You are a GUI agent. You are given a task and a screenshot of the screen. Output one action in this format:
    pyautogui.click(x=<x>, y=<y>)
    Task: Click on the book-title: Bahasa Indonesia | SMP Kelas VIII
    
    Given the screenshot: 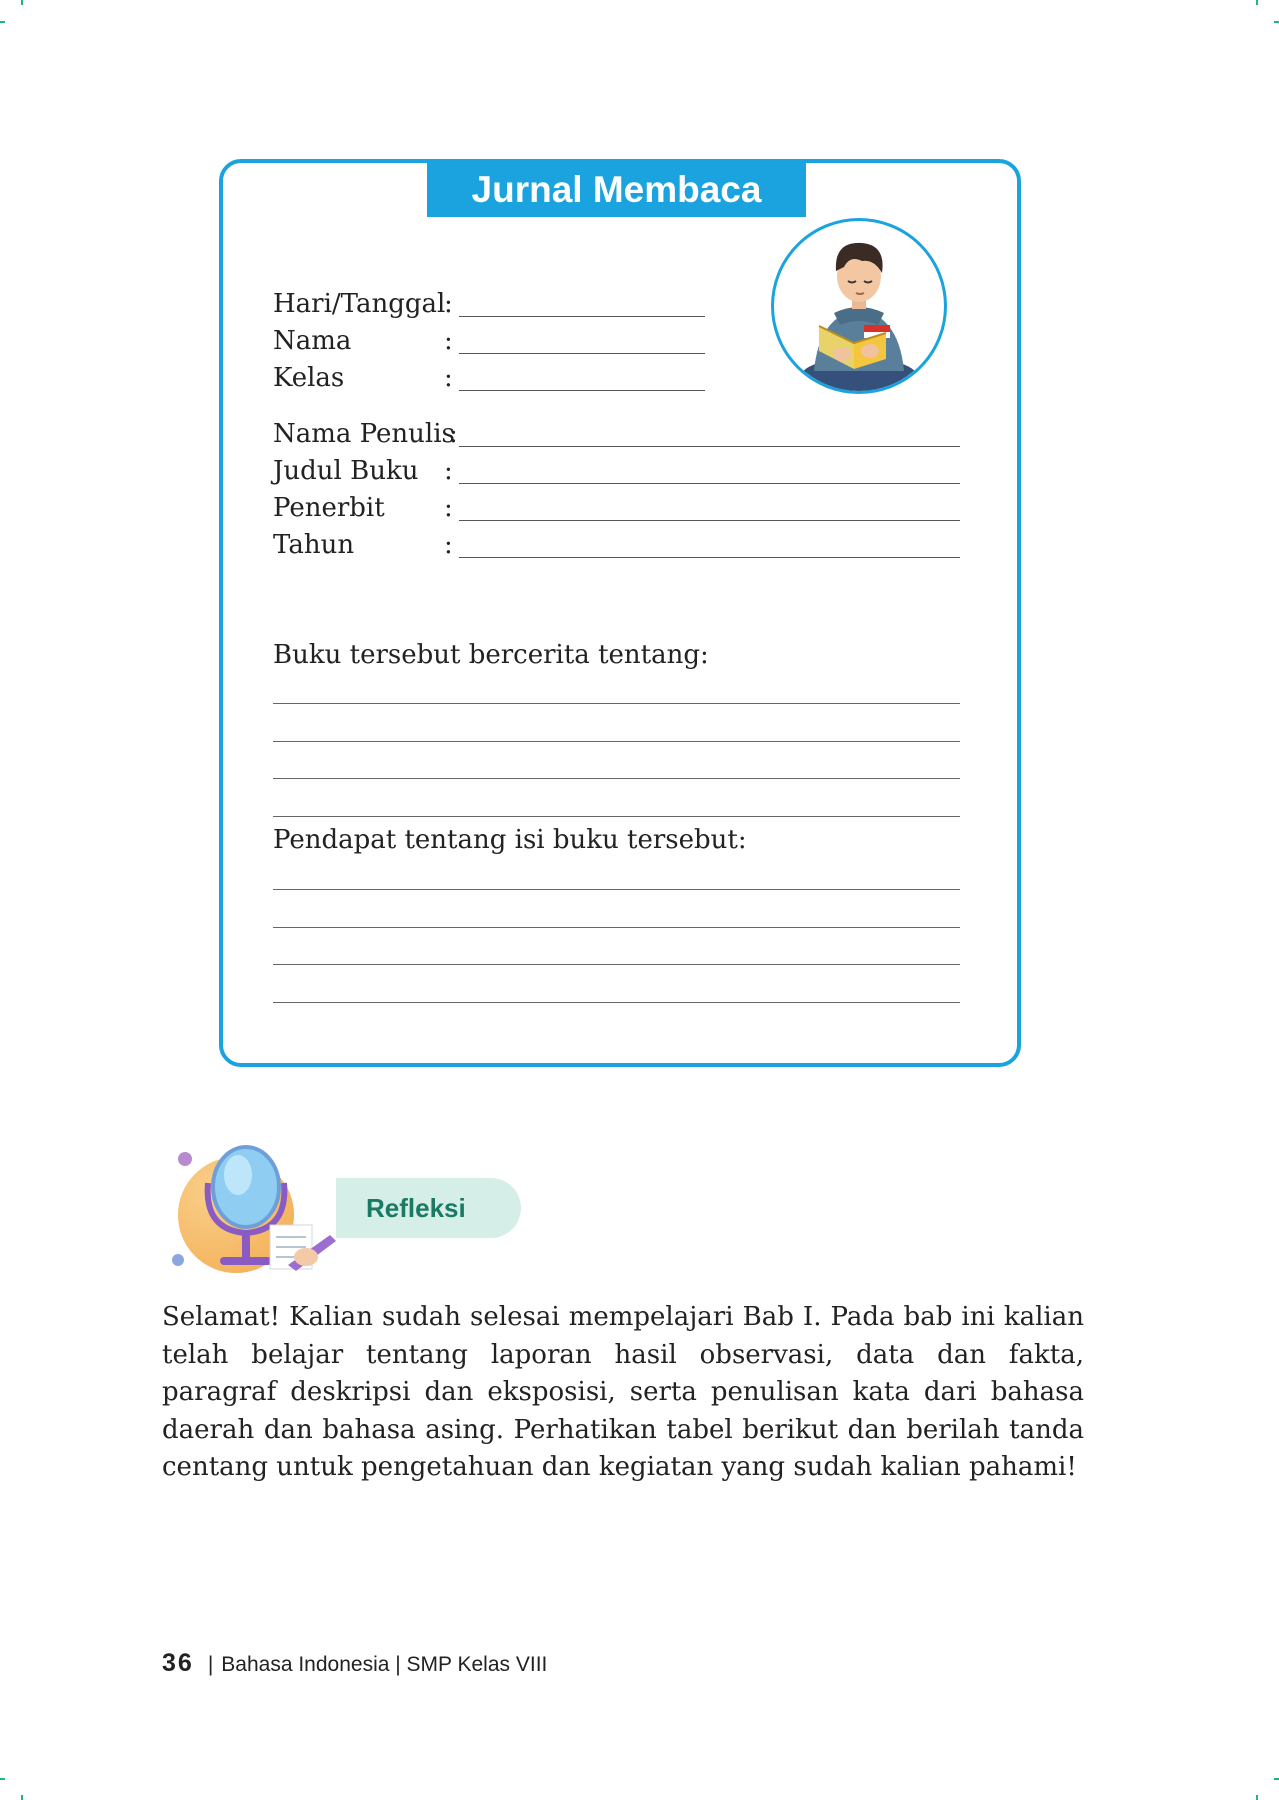 What is the action you would take?
    pyautogui.click(x=384, y=1664)
    